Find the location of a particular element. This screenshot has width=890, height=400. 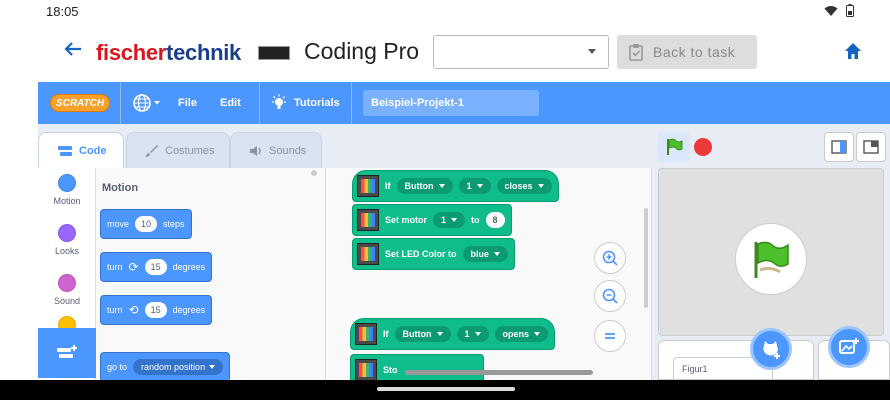

block-goto: go to random position is located at coordinates (165, 366).